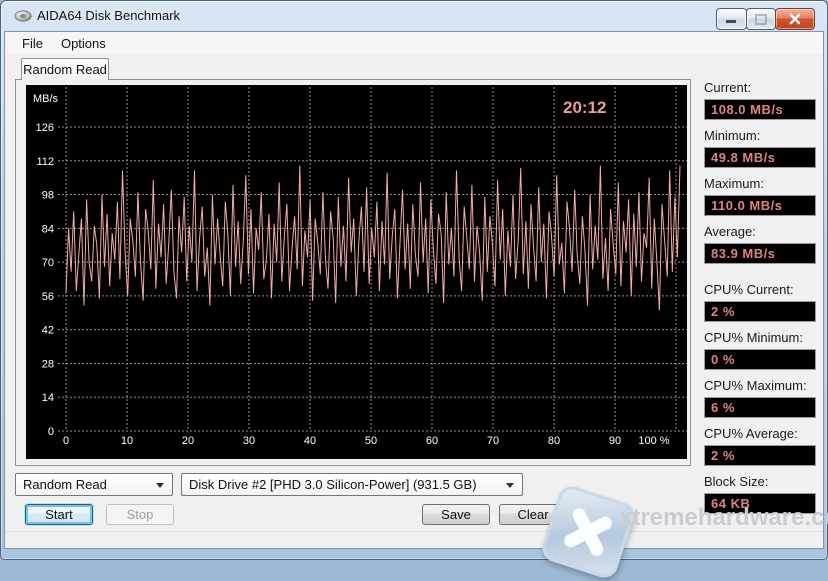 Image resolution: width=828 pixels, height=581 pixels. Describe the element at coordinates (727, 87) in the screenshot. I see `stat-label: Current:` at that location.